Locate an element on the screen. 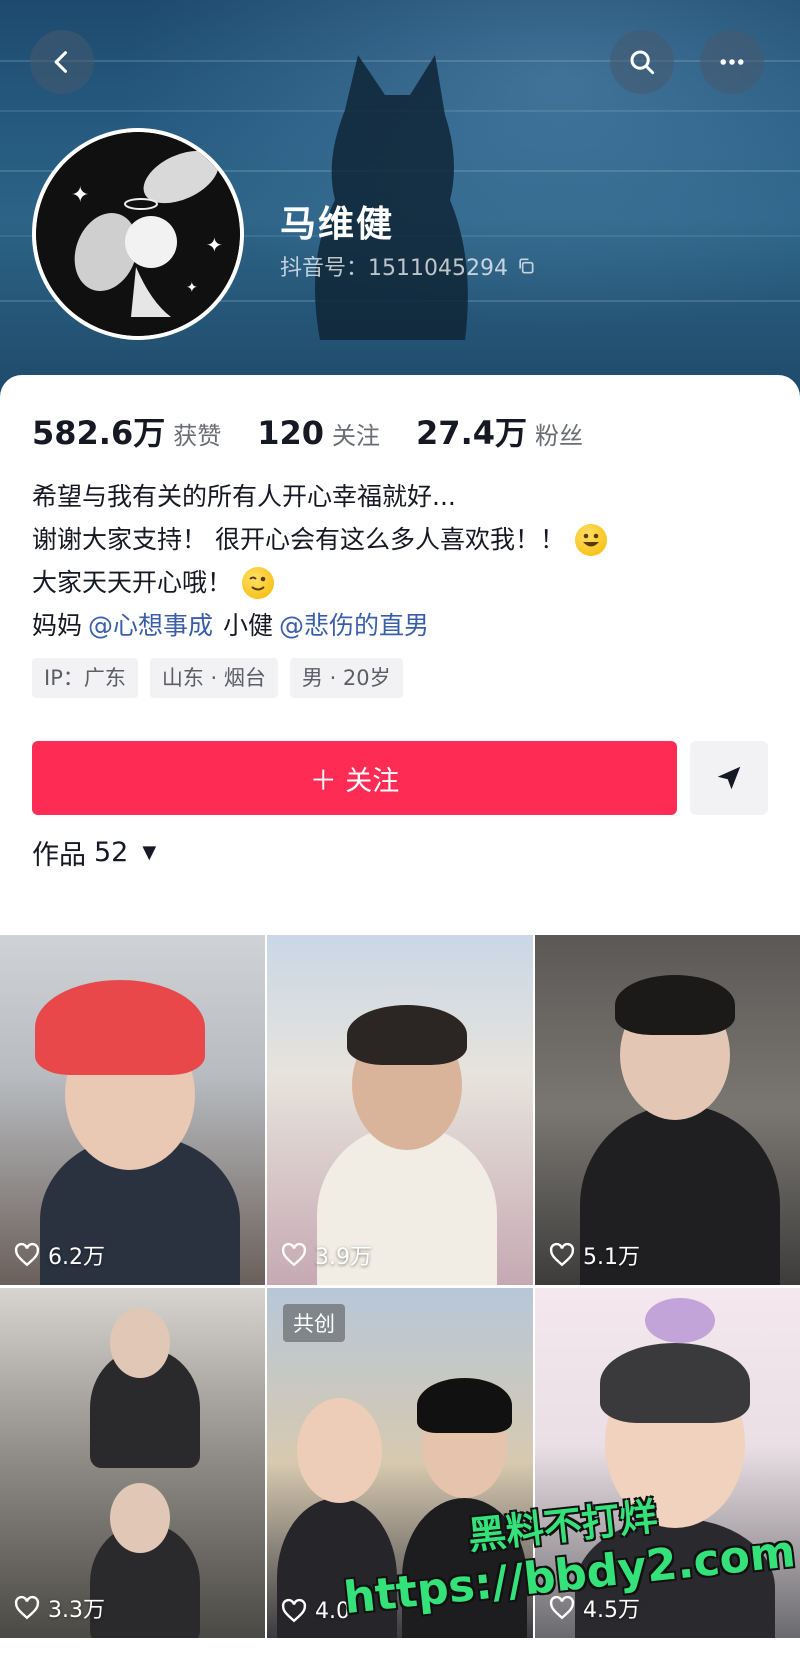  likes-counter: 3.9万 is located at coordinates (326, 1255).